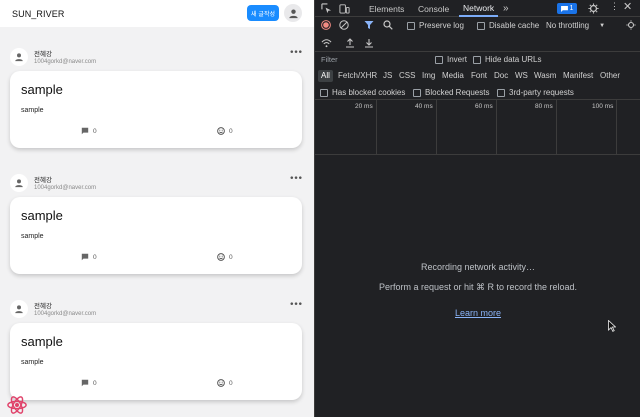  Describe the element at coordinates (545, 76) in the screenshot. I see `type-filter-wasm: Wasm` at that location.